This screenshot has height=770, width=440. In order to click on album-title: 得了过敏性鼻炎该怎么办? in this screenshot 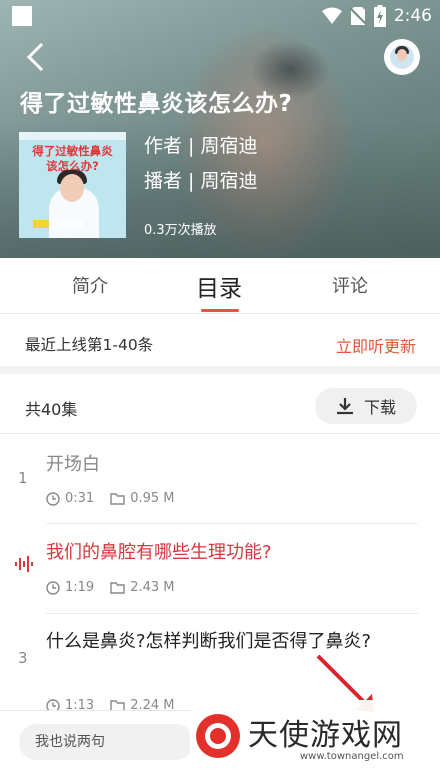, I will do `click(156, 104)`.